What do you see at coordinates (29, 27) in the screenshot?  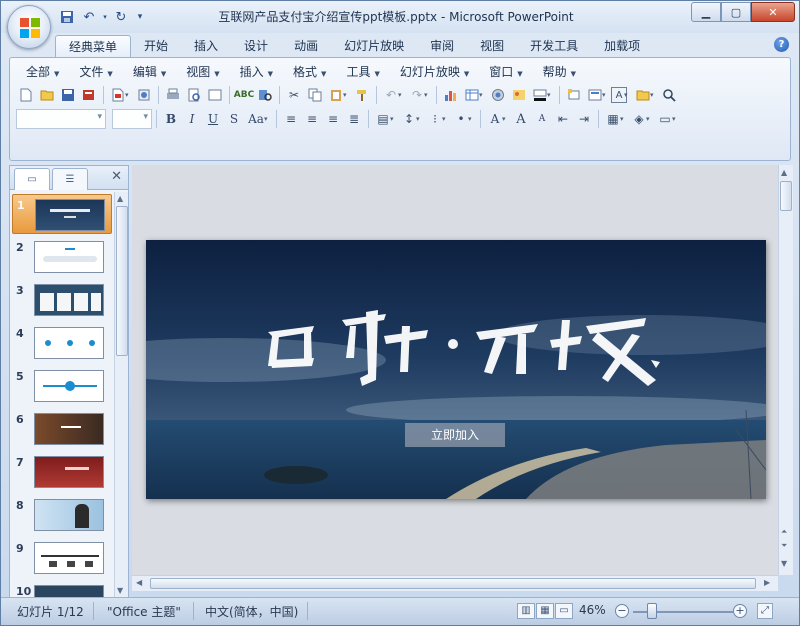 I see `office-button` at bounding box center [29, 27].